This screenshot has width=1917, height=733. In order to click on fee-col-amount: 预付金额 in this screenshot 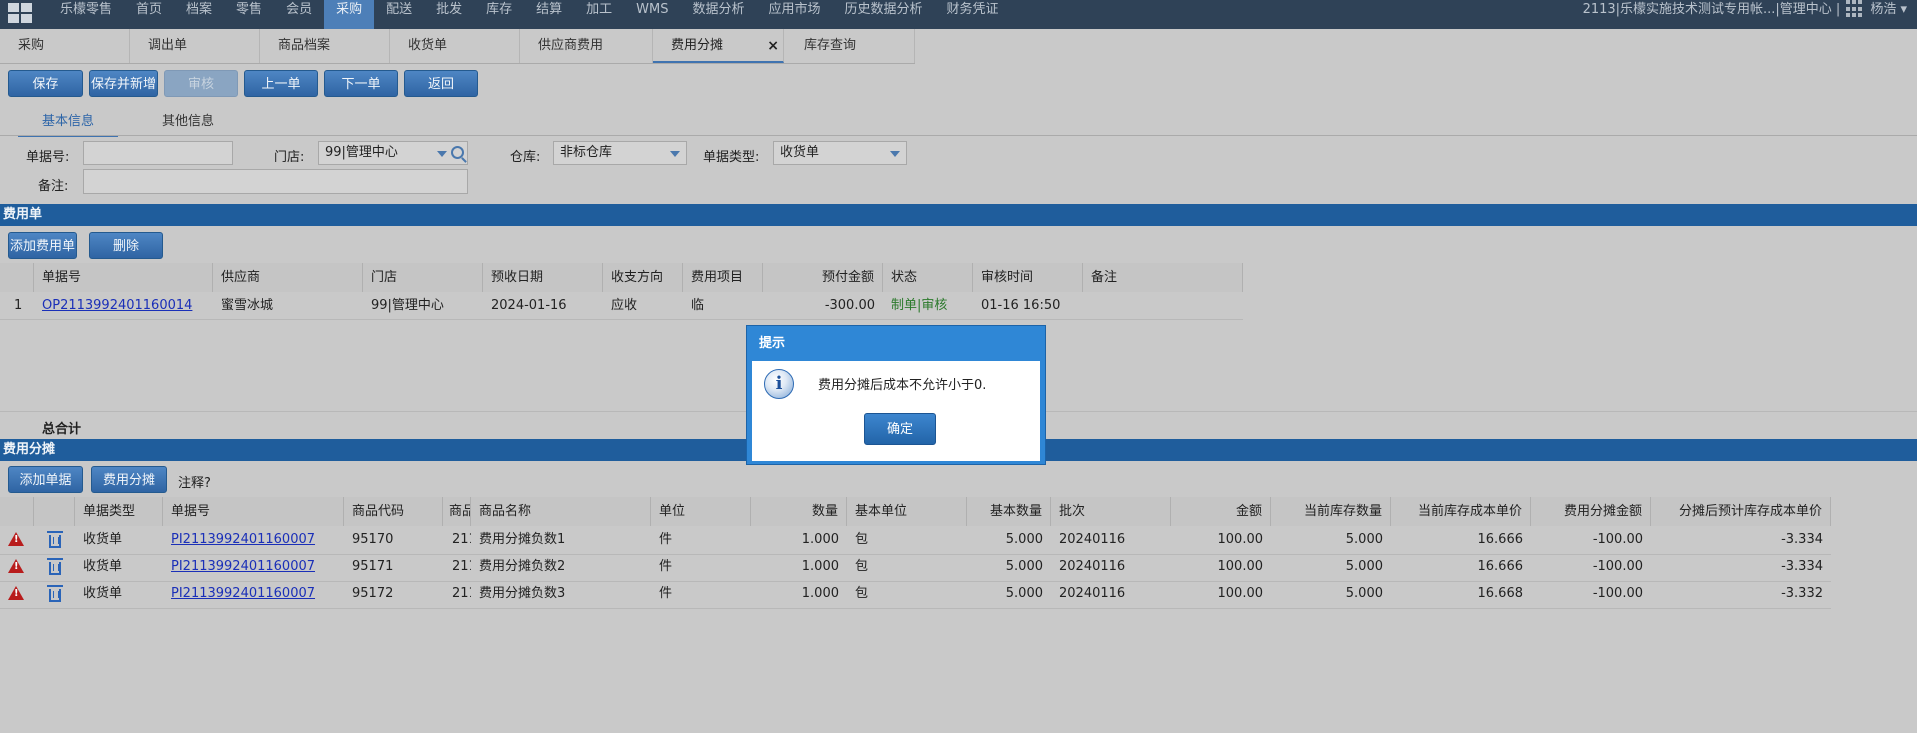, I will do `click(823, 277)`.